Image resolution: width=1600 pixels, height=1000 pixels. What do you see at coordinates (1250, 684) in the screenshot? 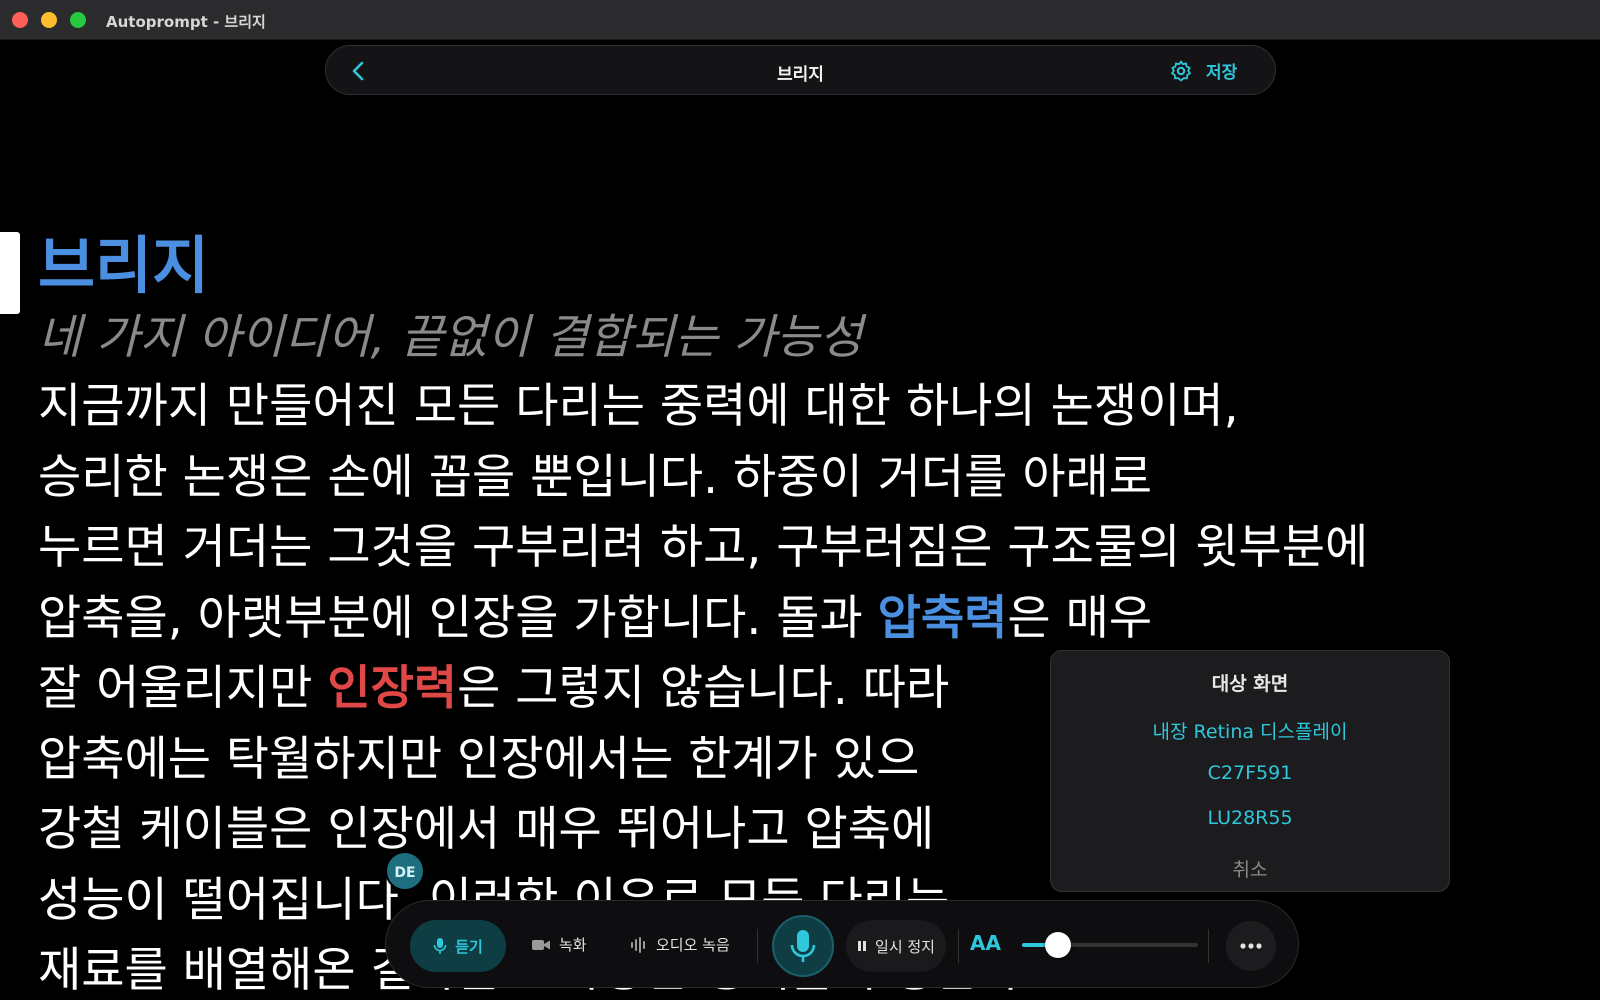
I see `popover-title: 대상 화면` at bounding box center [1250, 684].